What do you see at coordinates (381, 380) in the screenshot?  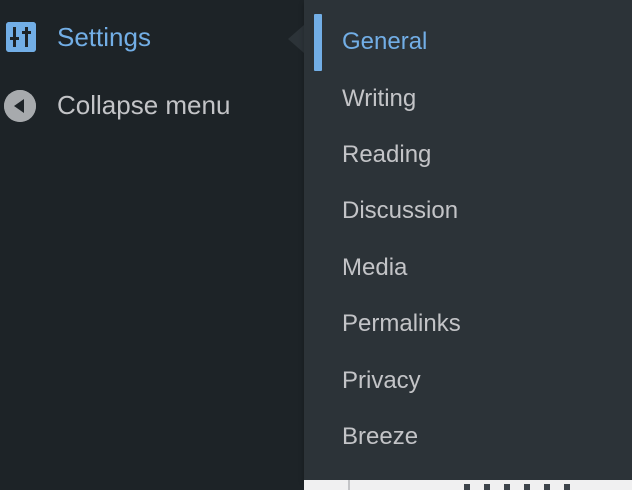 I see `submenu-item-label: Privacy` at bounding box center [381, 380].